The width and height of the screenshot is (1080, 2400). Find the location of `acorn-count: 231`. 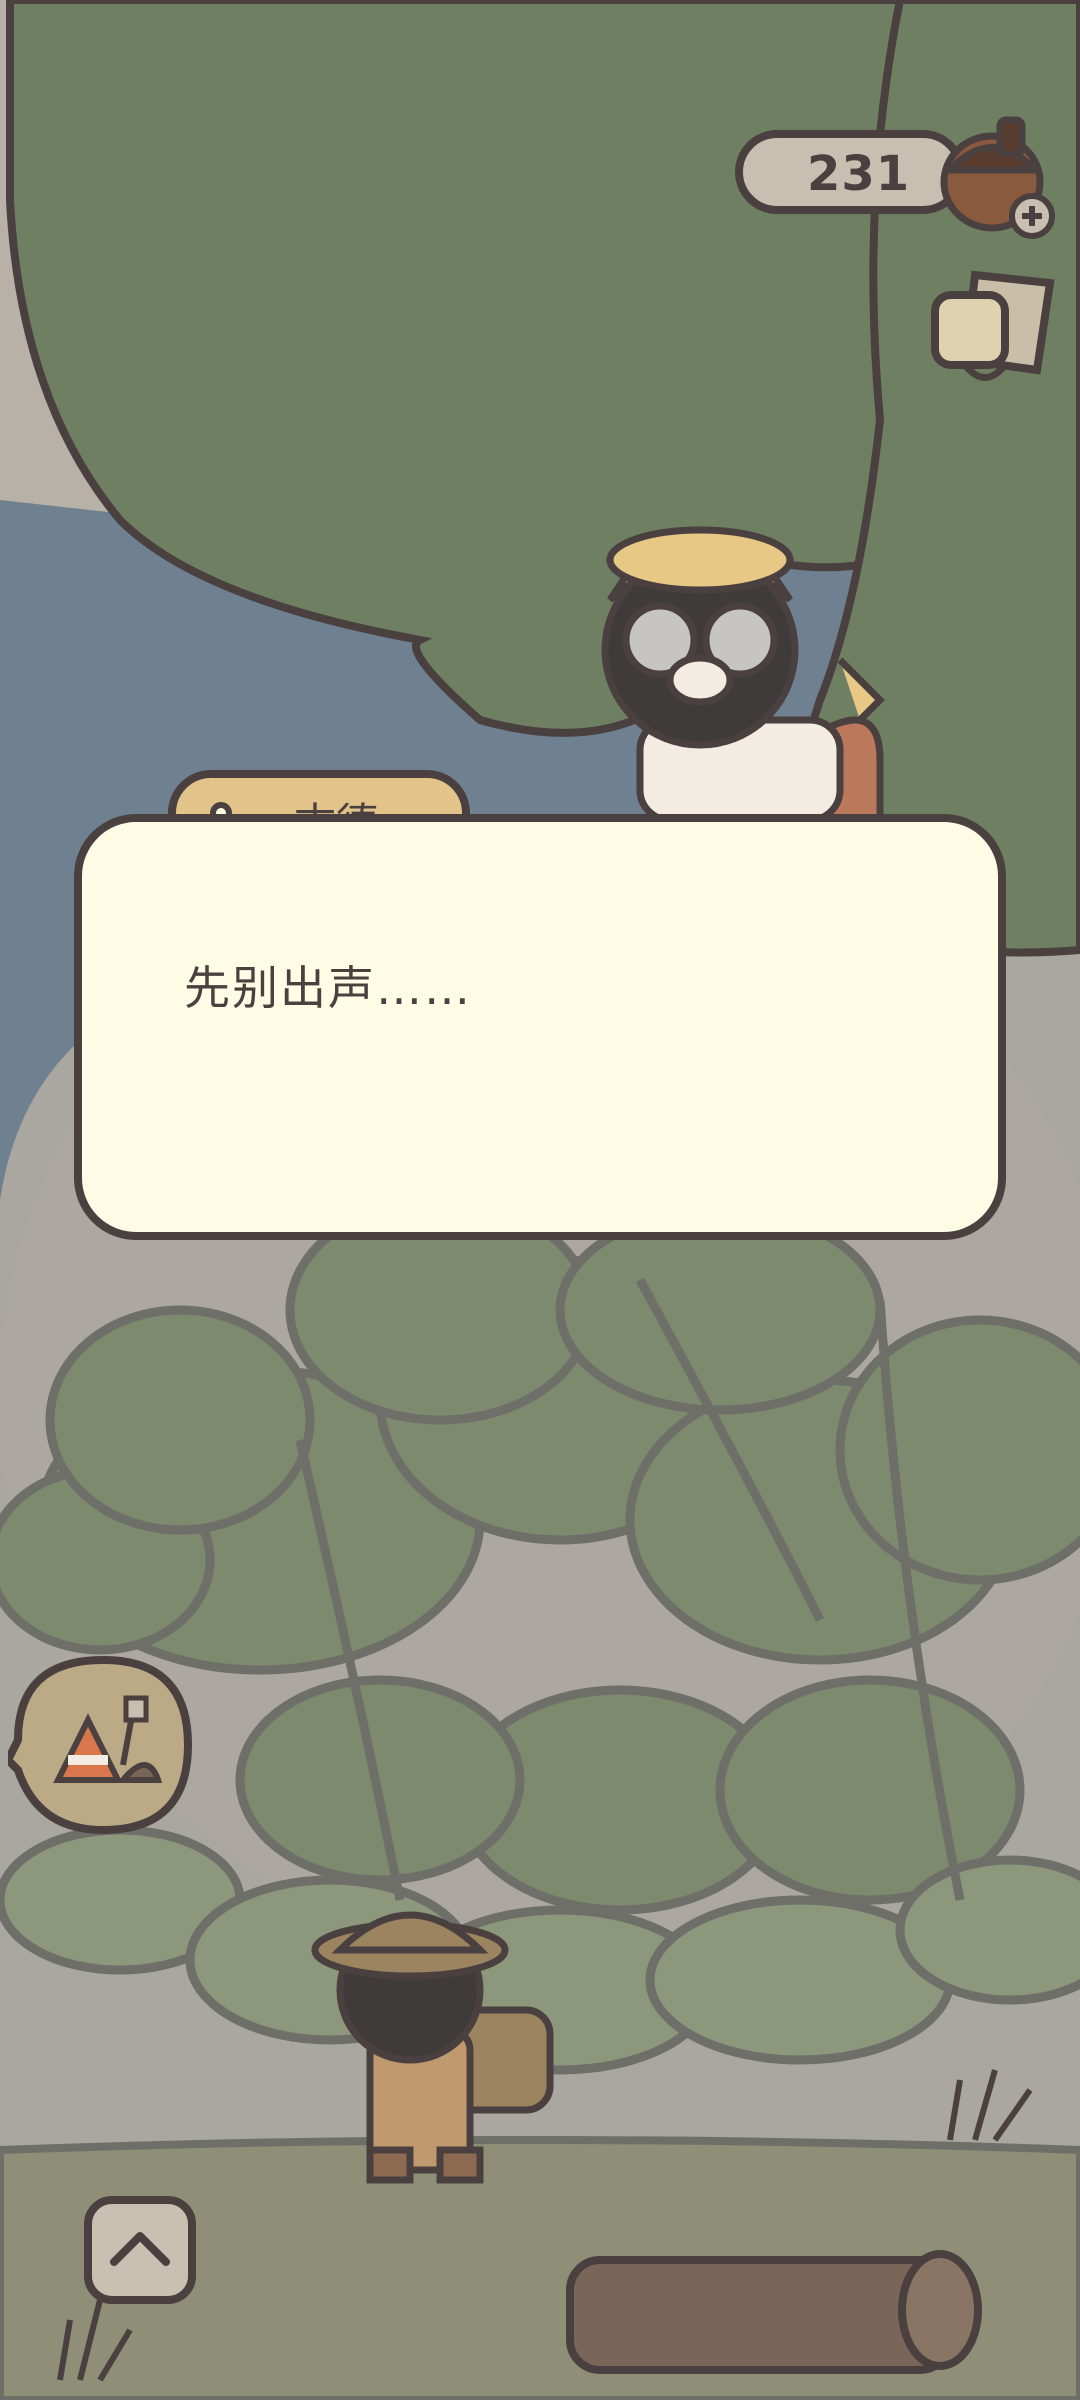

acorn-count: 231 is located at coordinates (859, 174).